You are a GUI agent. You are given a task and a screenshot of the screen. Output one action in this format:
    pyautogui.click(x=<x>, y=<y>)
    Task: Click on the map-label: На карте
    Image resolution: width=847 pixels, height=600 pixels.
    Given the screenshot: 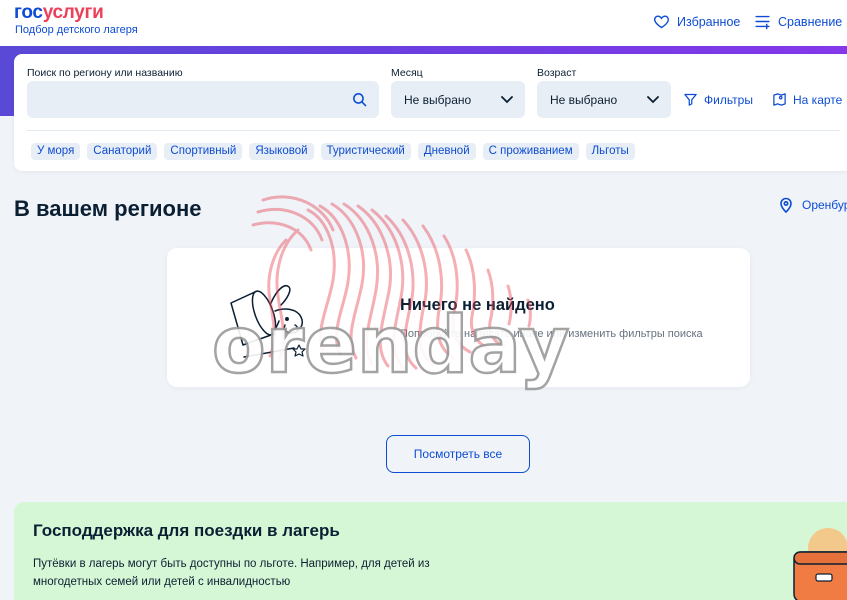 What is the action you would take?
    pyautogui.click(x=818, y=99)
    